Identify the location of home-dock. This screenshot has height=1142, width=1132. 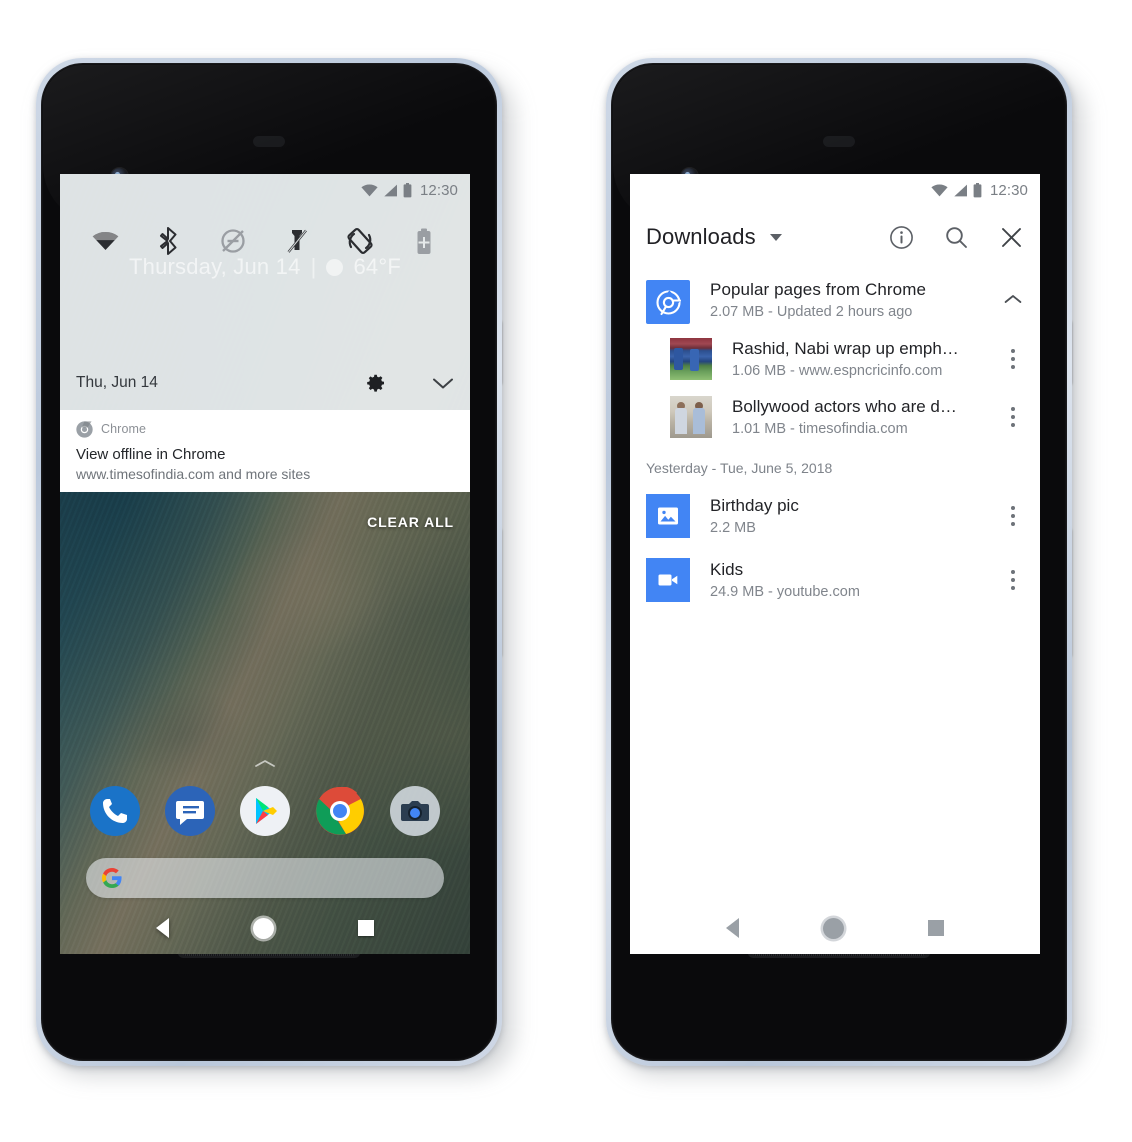
(265, 811).